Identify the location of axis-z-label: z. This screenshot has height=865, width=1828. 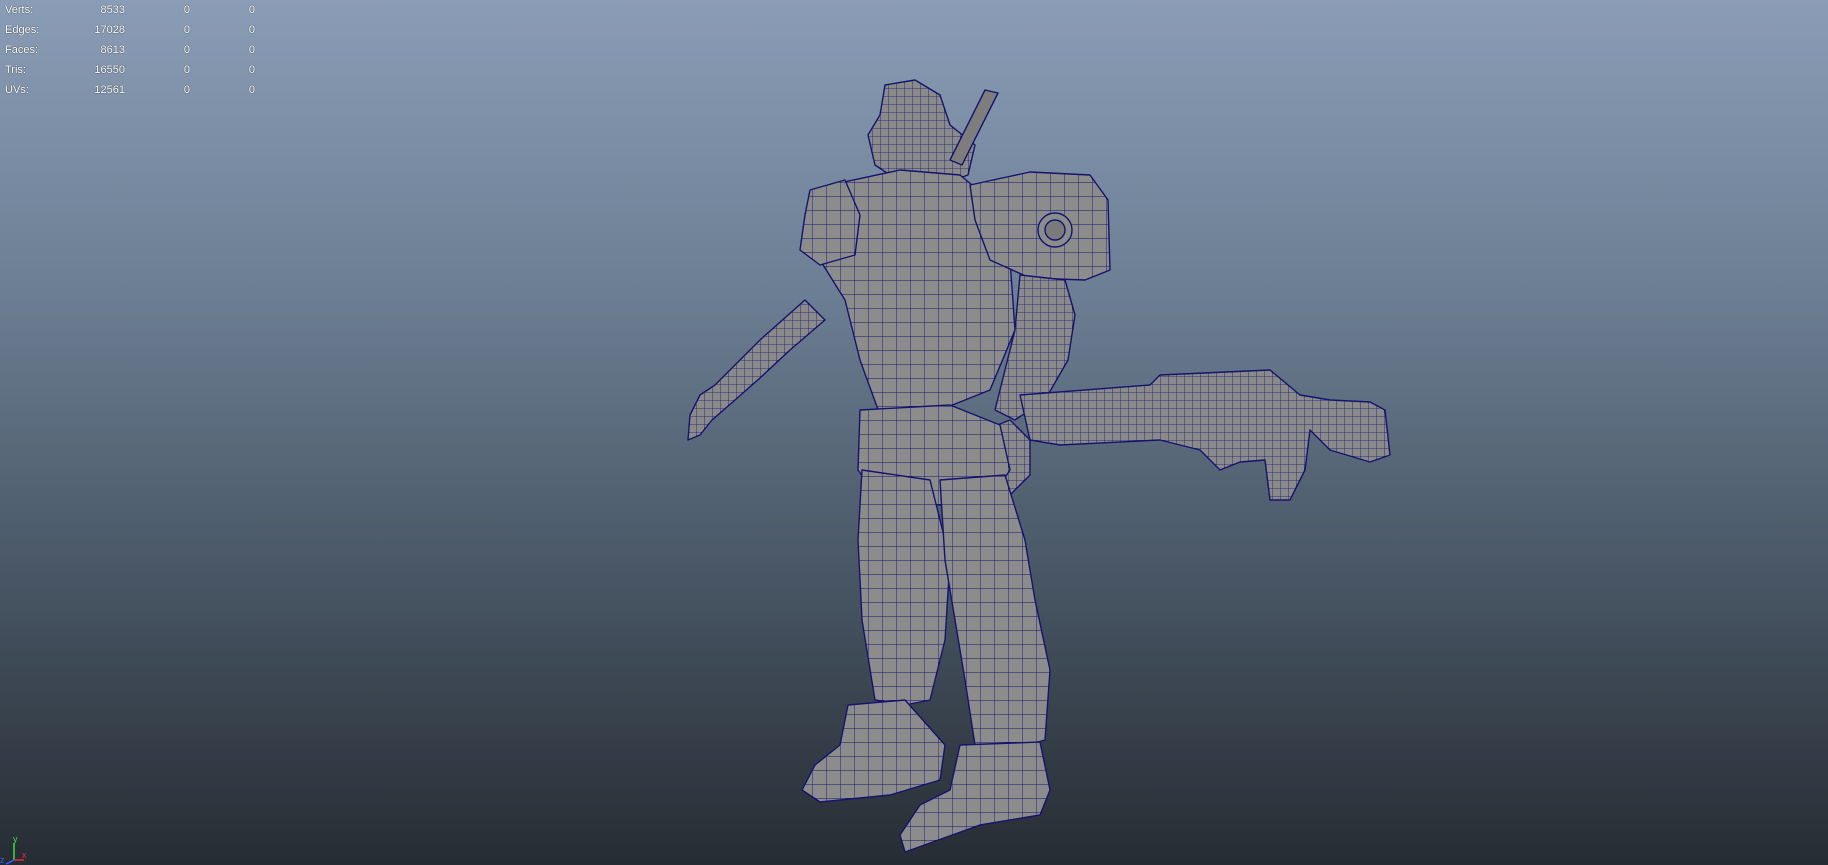
(2, 860).